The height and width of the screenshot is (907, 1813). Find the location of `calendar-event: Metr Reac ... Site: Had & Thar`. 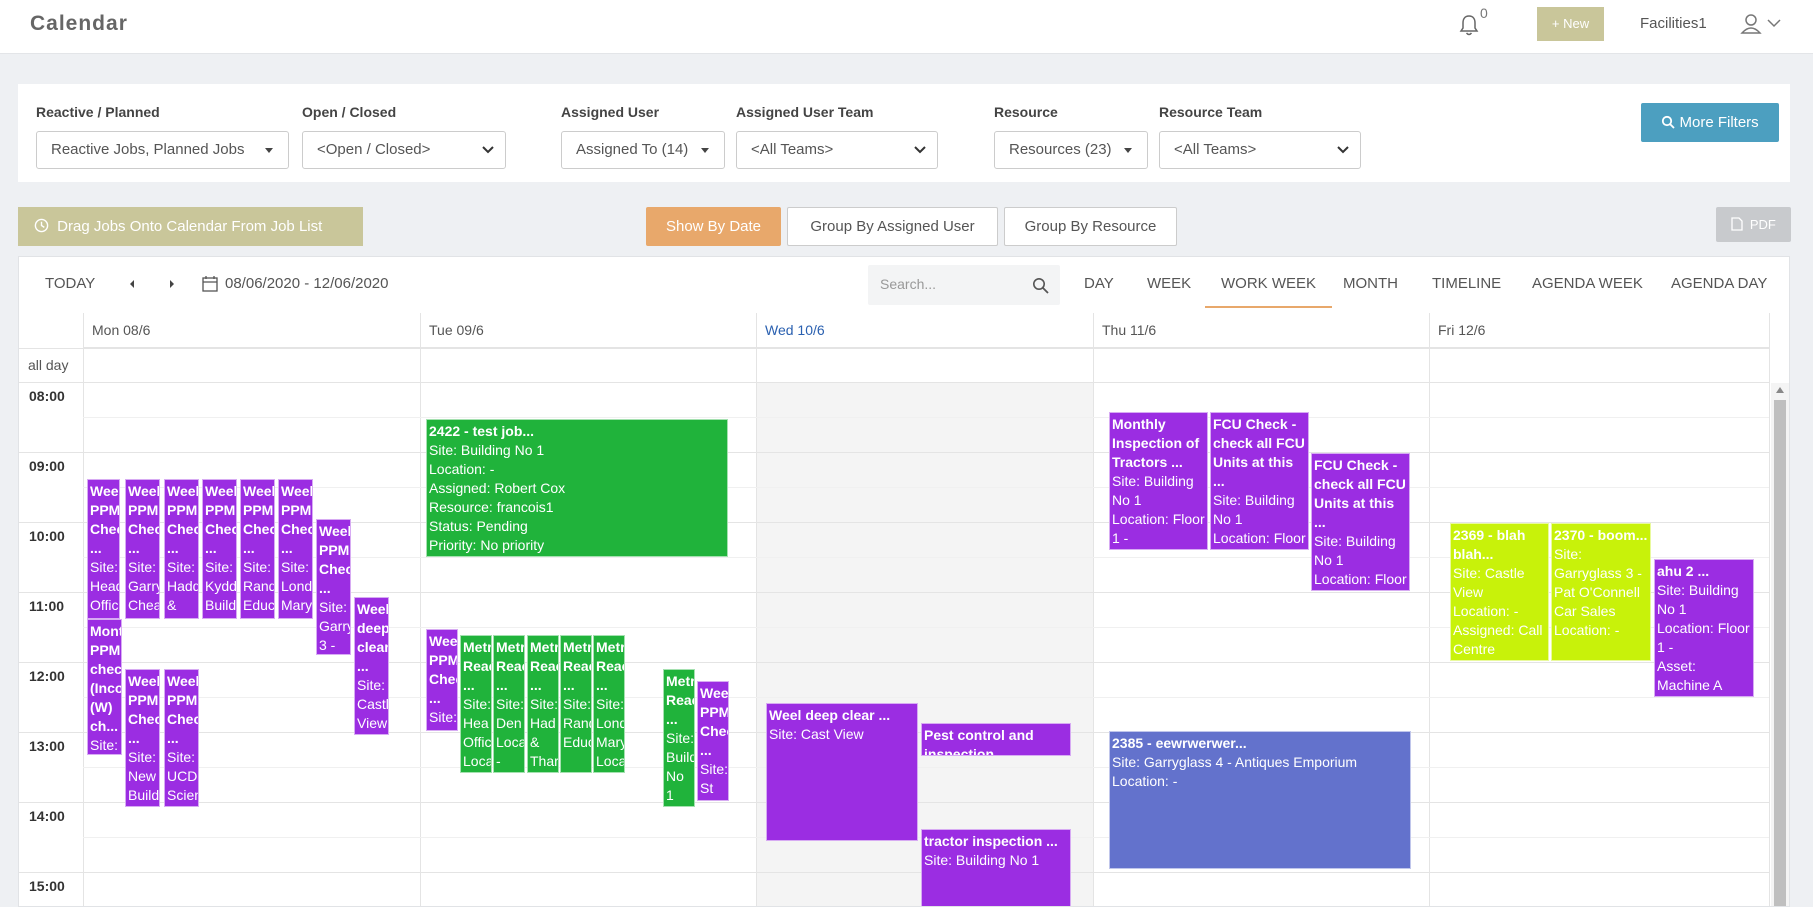

calendar-event: Metr Reac ... Site: Had & Thar is located at coordinates (543, 704).